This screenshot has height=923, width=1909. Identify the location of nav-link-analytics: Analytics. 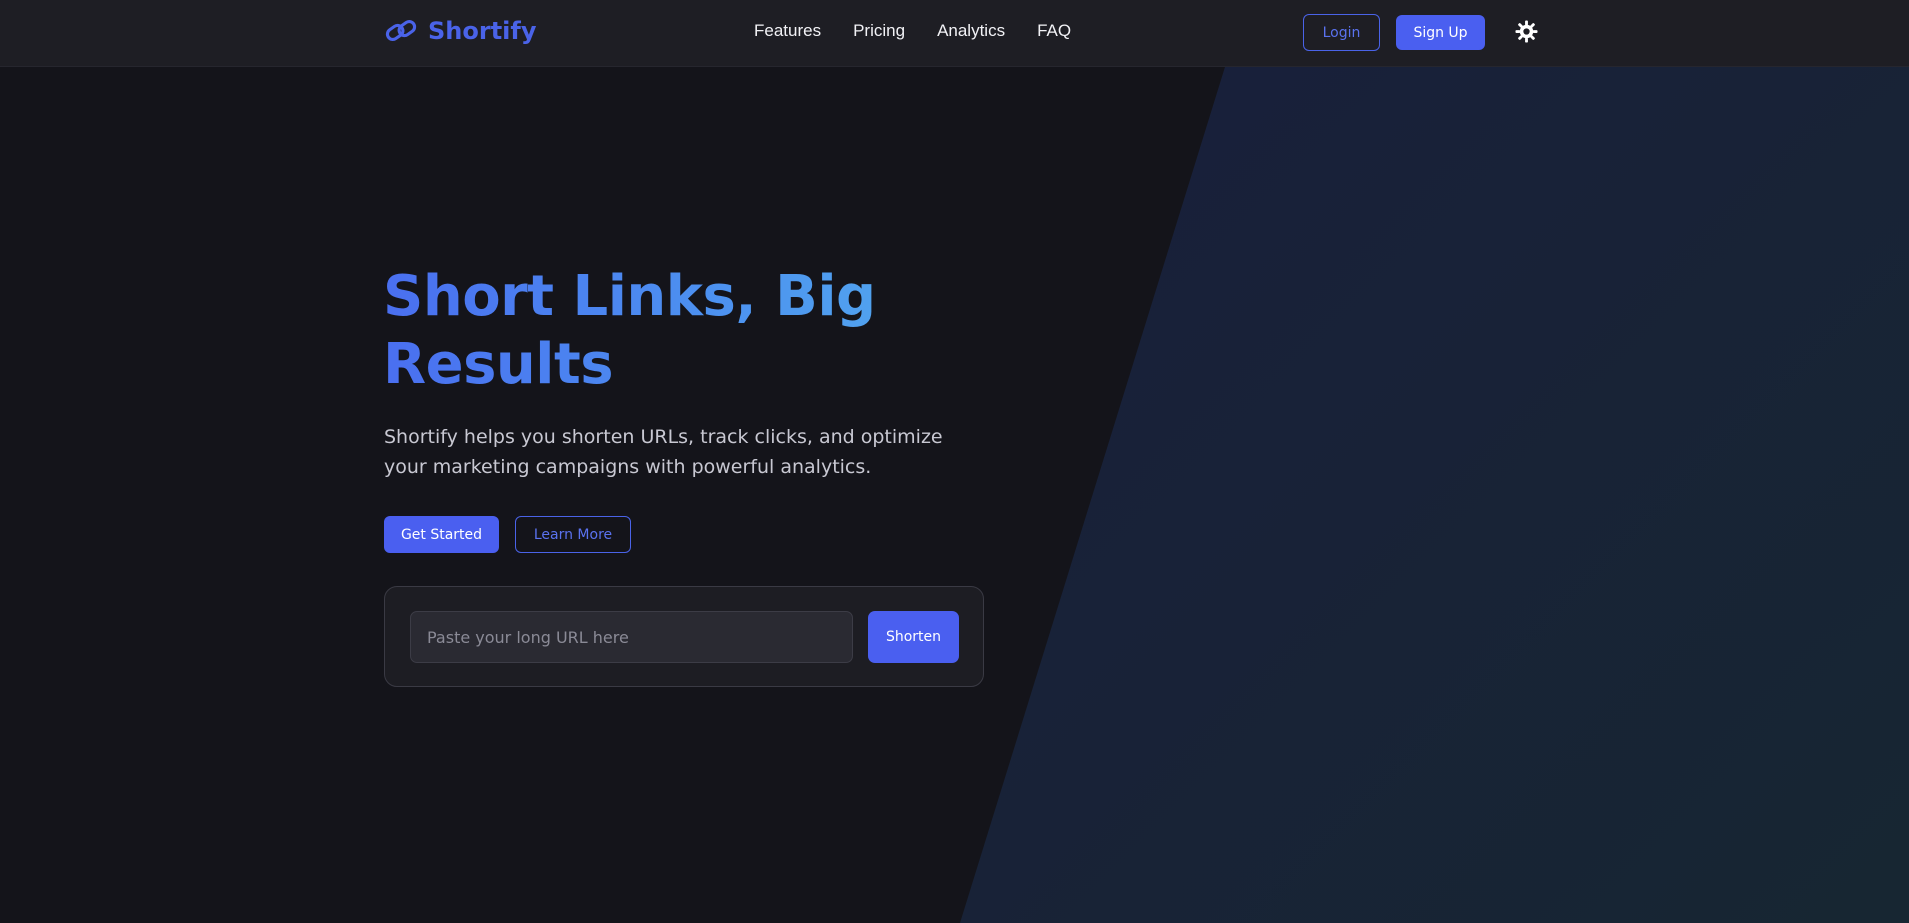
(971, 31).